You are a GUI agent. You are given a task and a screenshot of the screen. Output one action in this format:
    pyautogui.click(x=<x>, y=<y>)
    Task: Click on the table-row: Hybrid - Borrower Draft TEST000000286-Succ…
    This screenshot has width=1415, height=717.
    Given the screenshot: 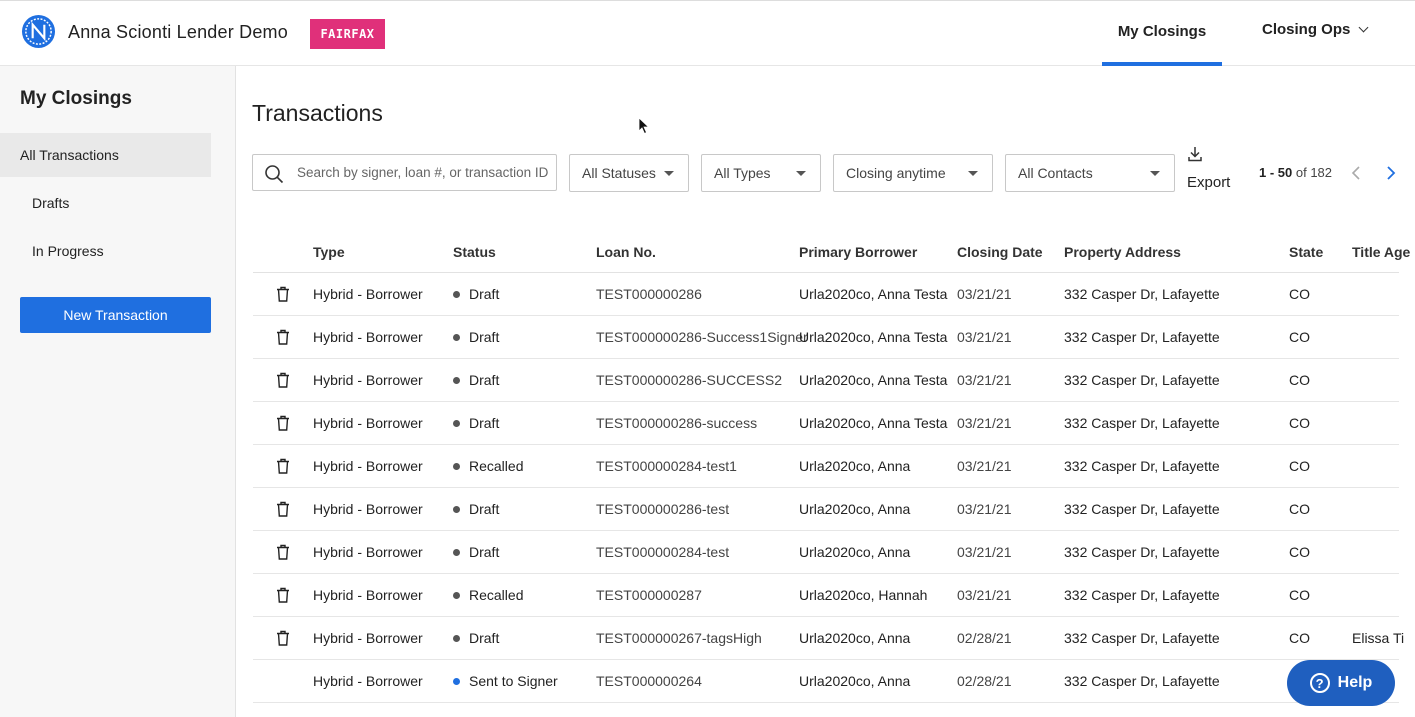 What is the action you would take?
    pyautogui.click(x=826, y=337)
    